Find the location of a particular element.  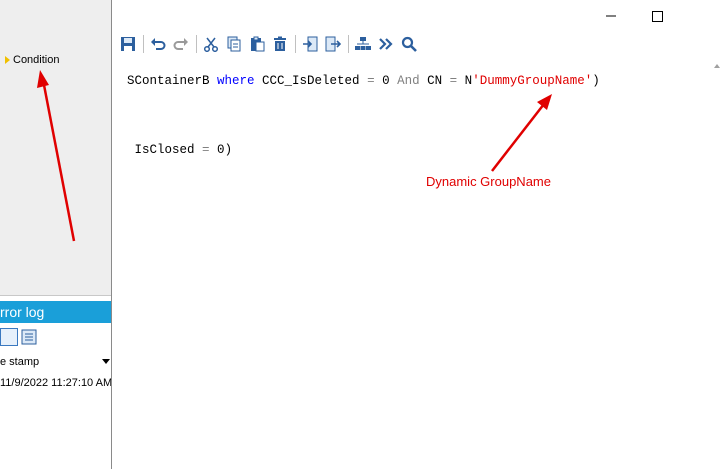

export-icon is located at coordinates (333, 44).